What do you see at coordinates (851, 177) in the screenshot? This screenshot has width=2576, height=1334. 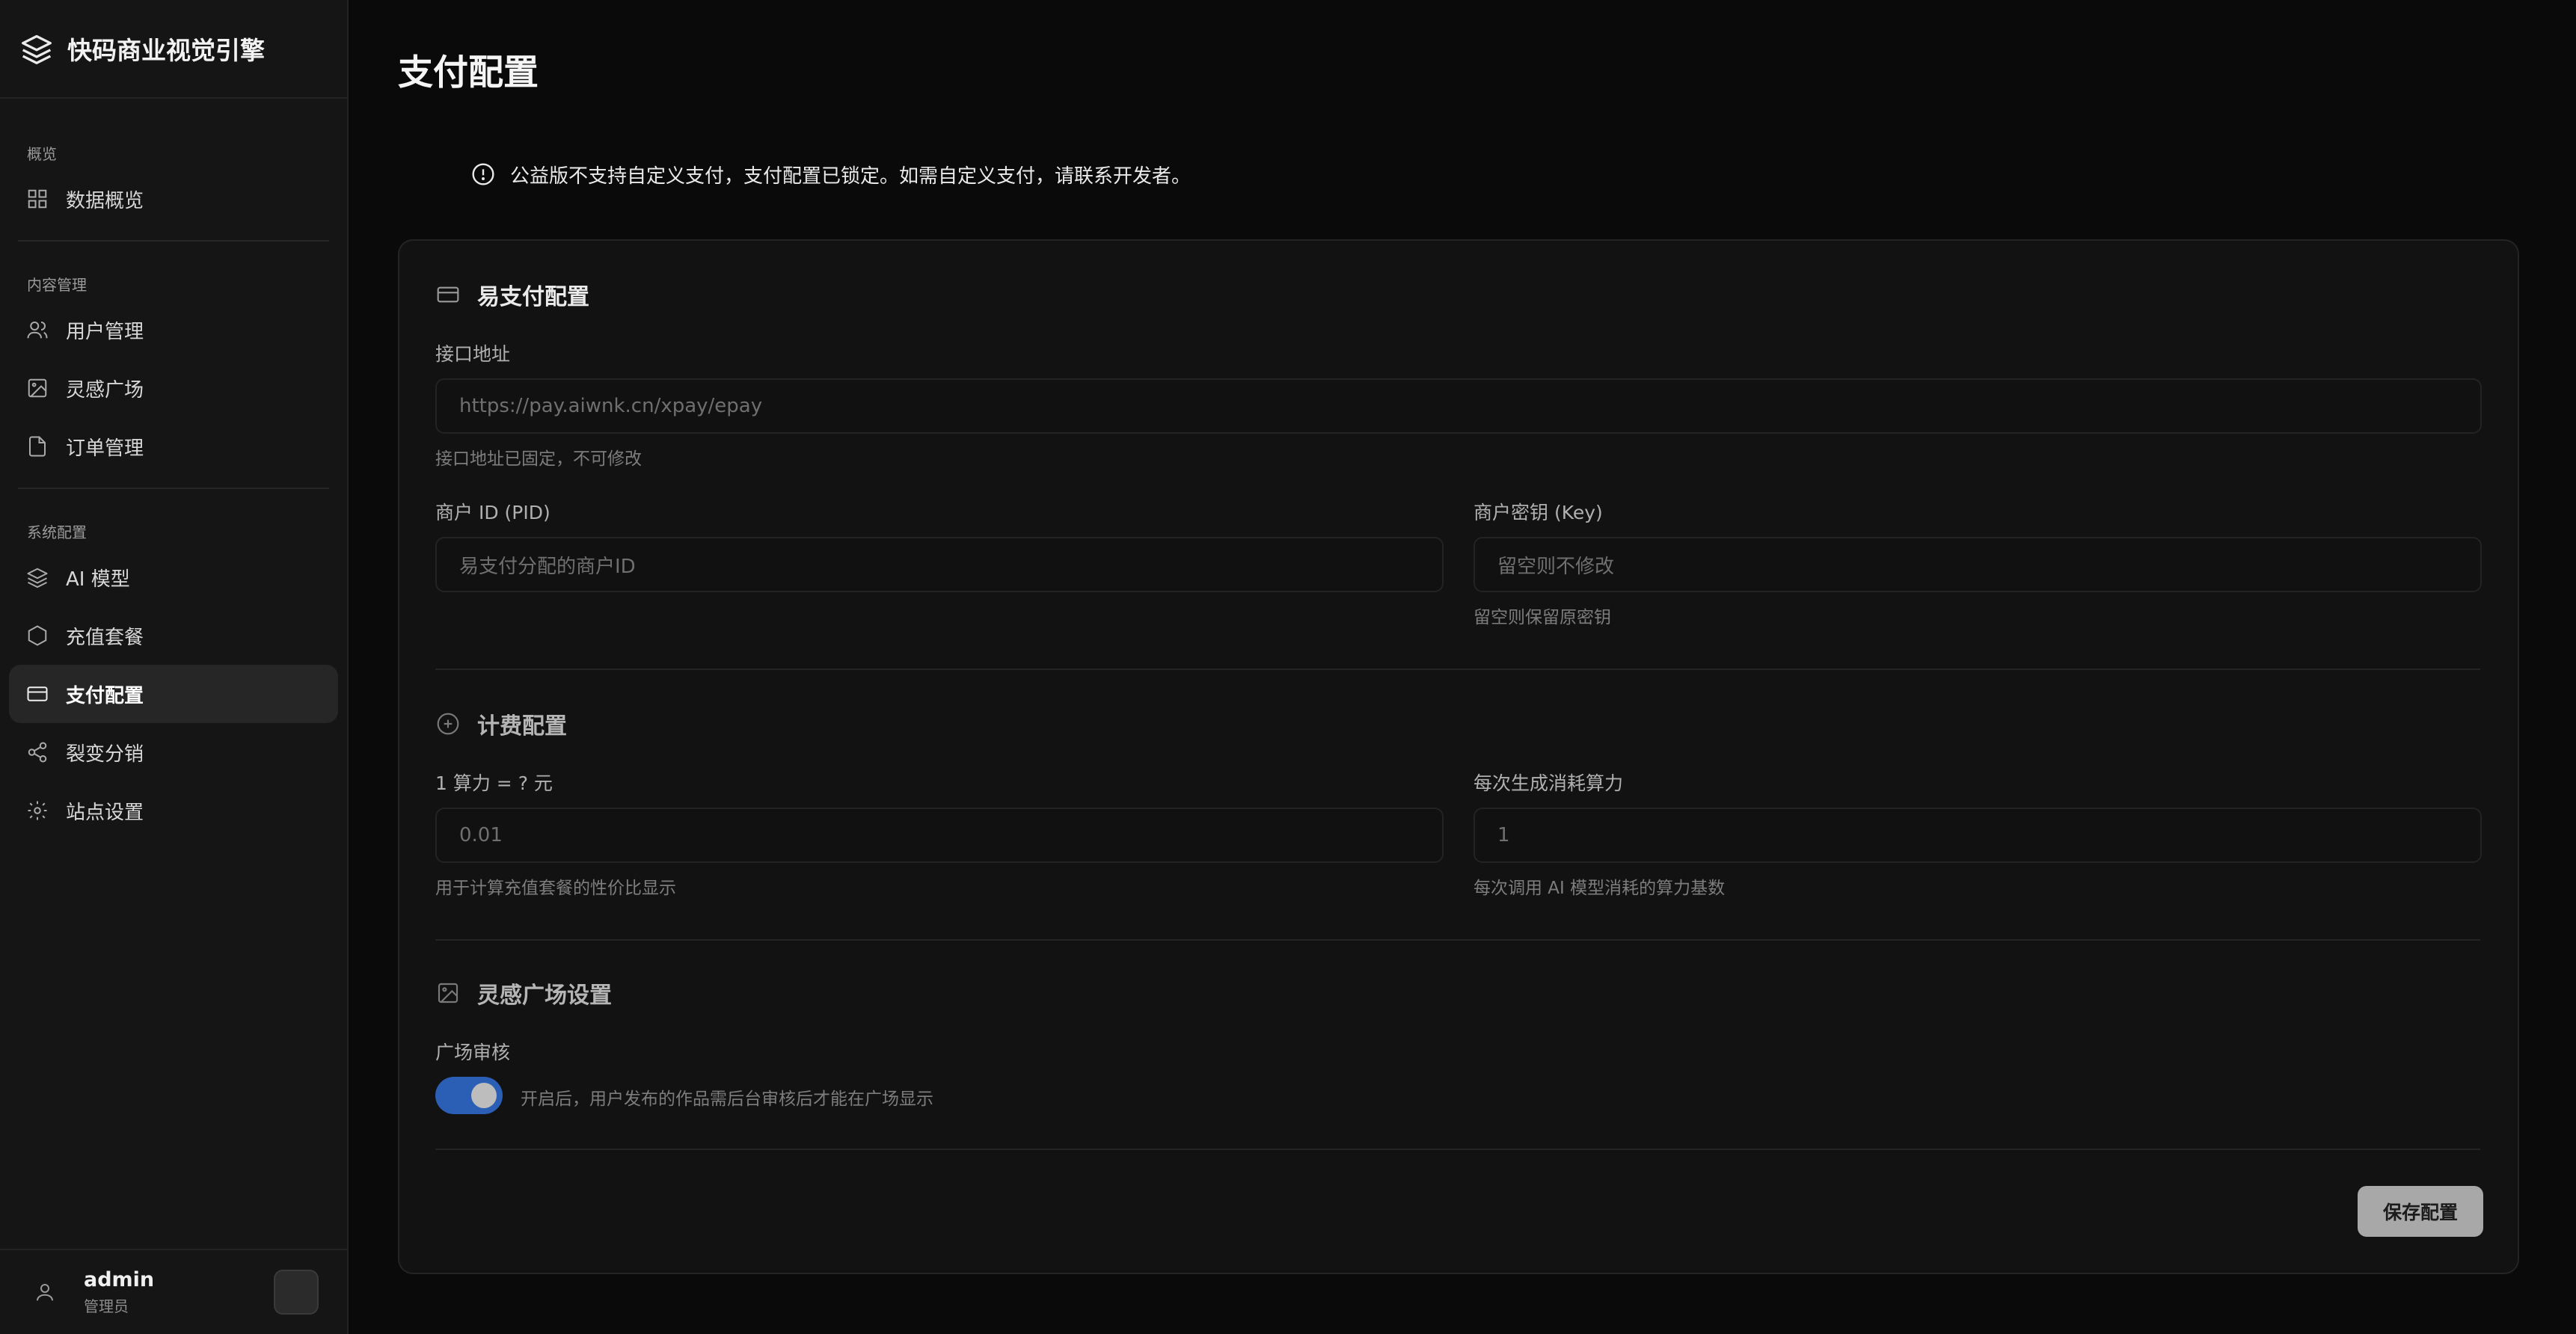 I see `notice-text: 公益版不支持自定义支付，支付配置已锁定。如需自定义支付，请联系开发者。` at bounding box center [851, 177].